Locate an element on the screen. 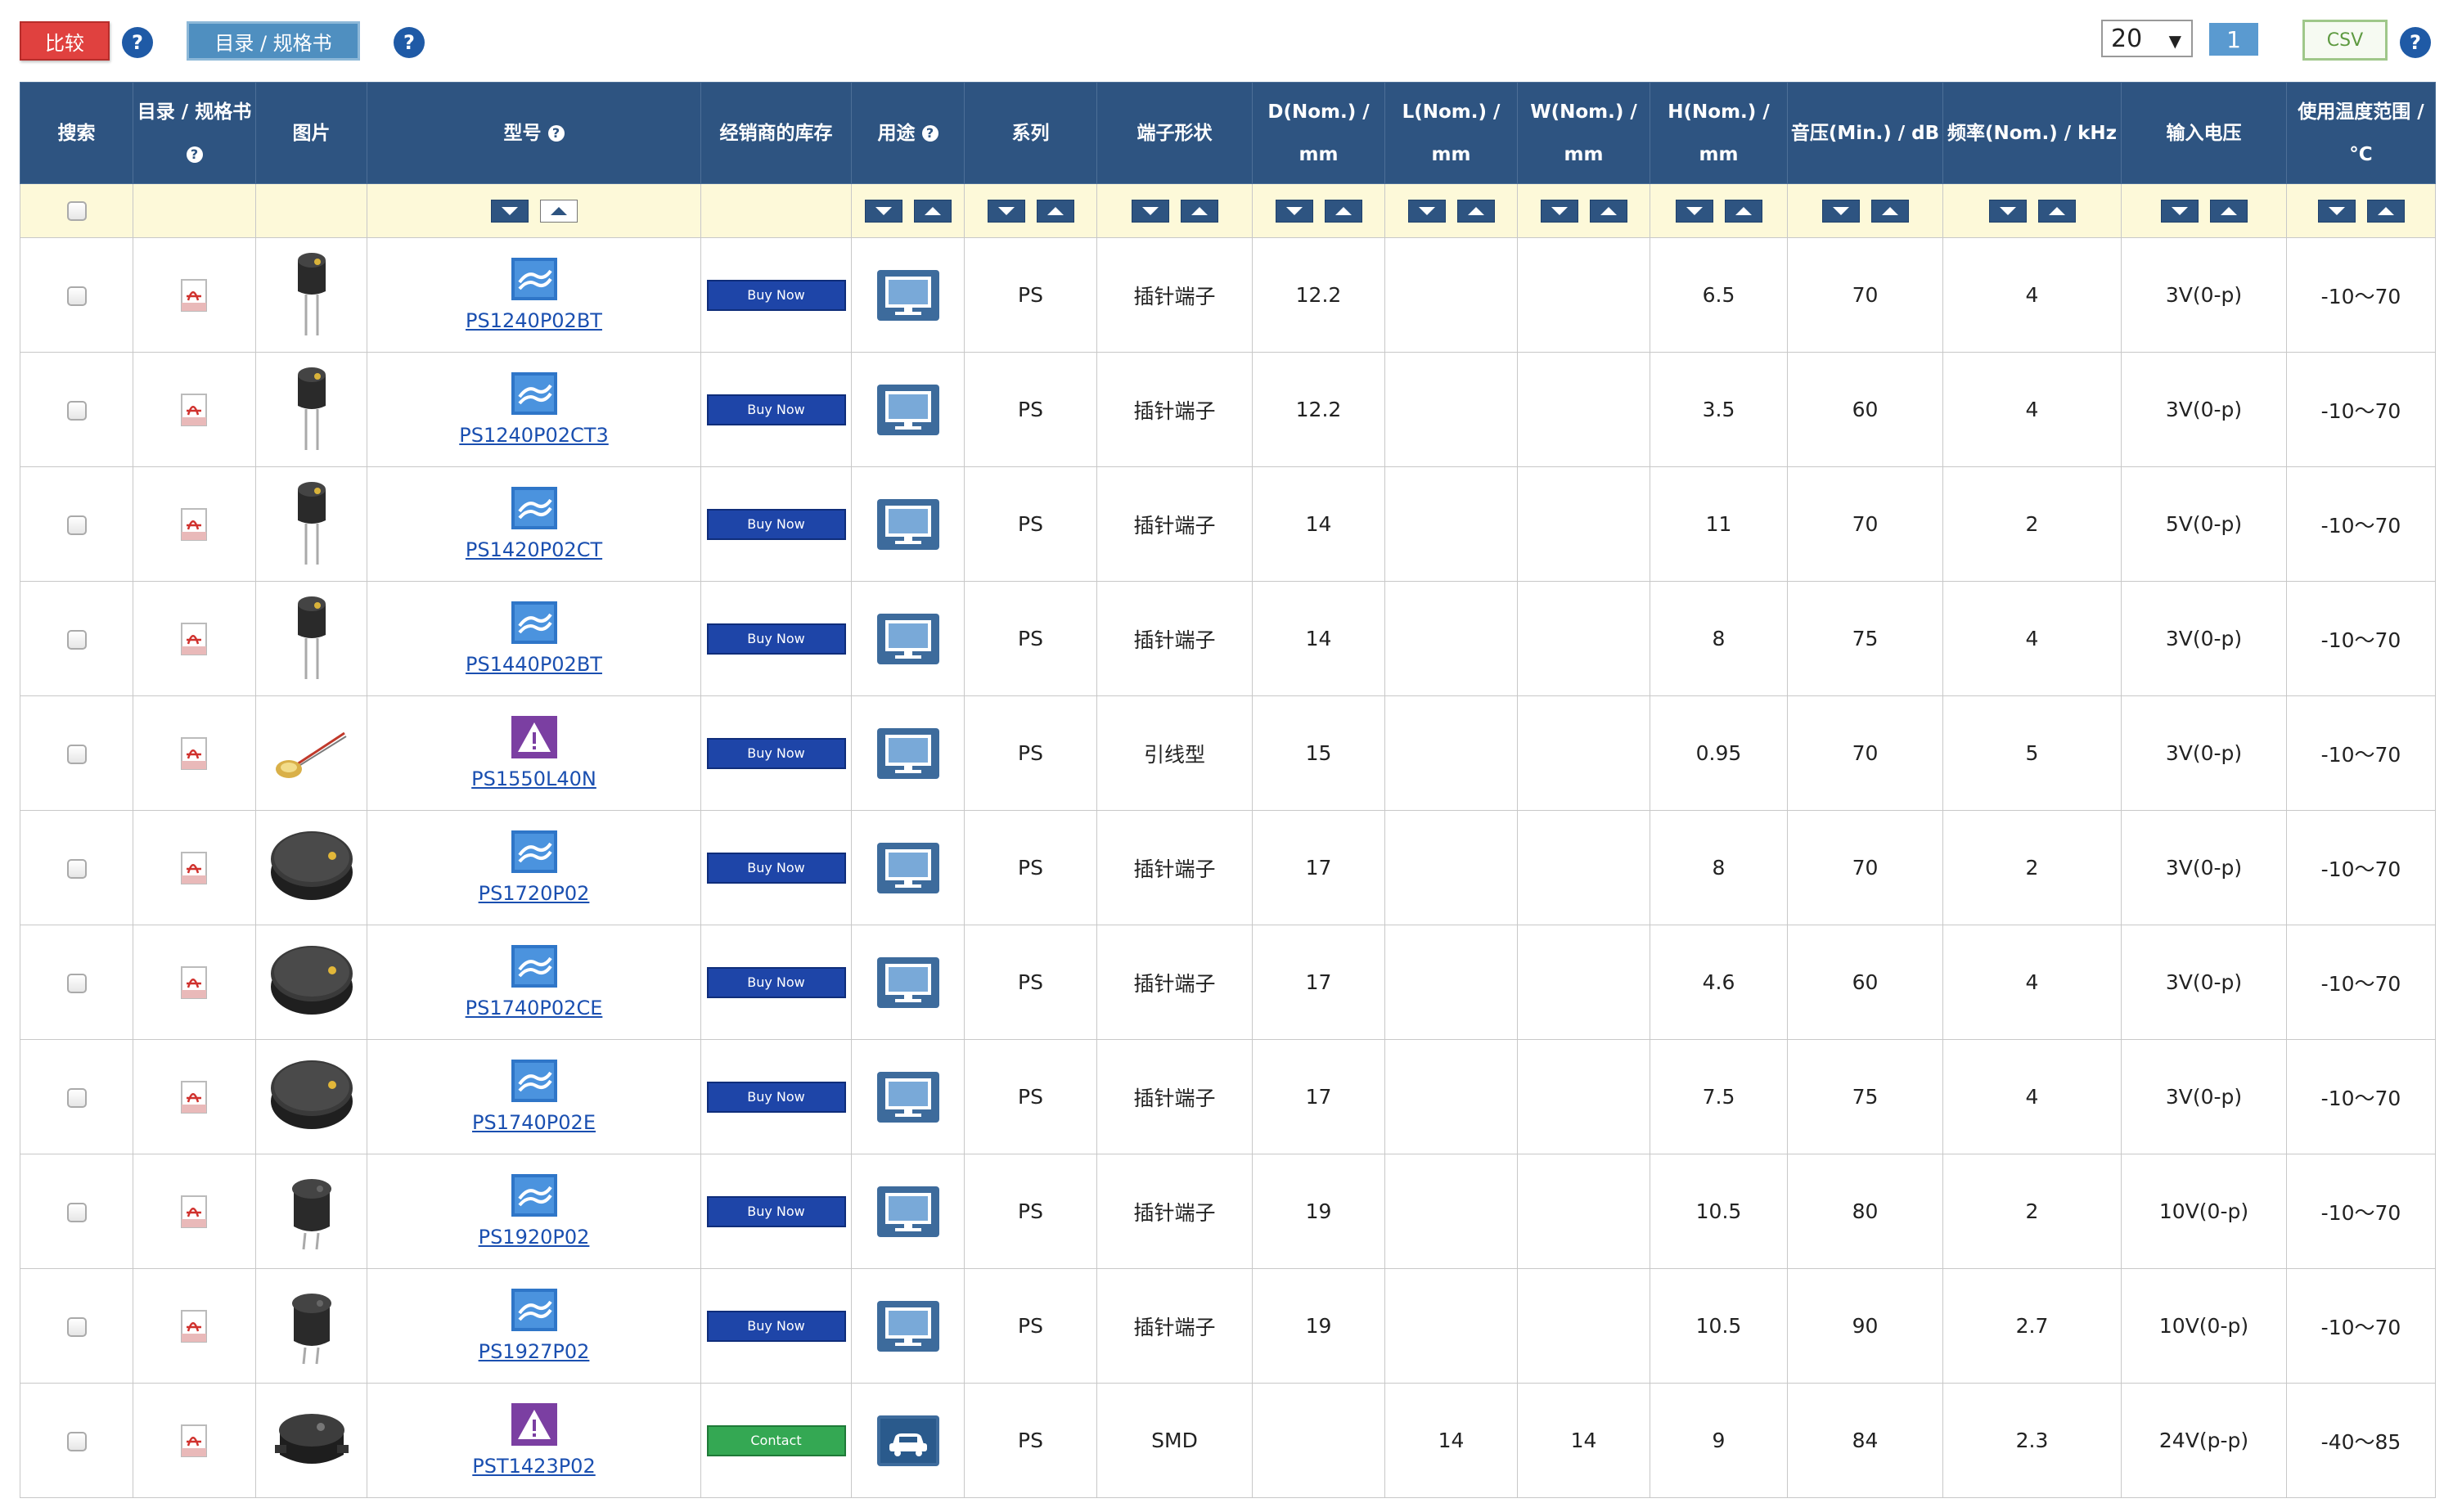 The height and width of the screenshot is (1512, 2444). cell-freq: 2 is located at coordinates (2032, 1212).